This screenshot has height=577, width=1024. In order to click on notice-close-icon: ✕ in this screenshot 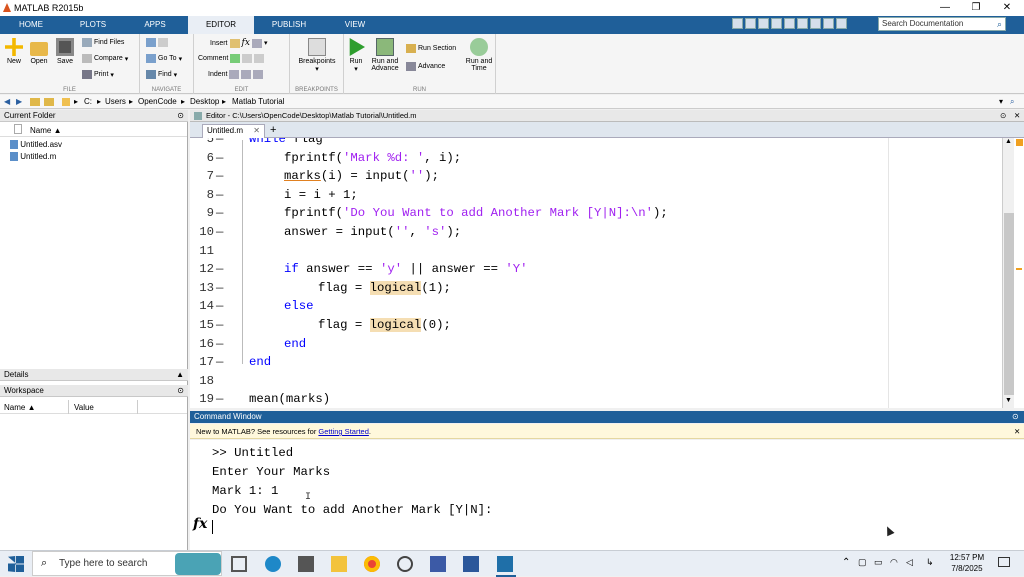, I will do `click(1017, 431)`.